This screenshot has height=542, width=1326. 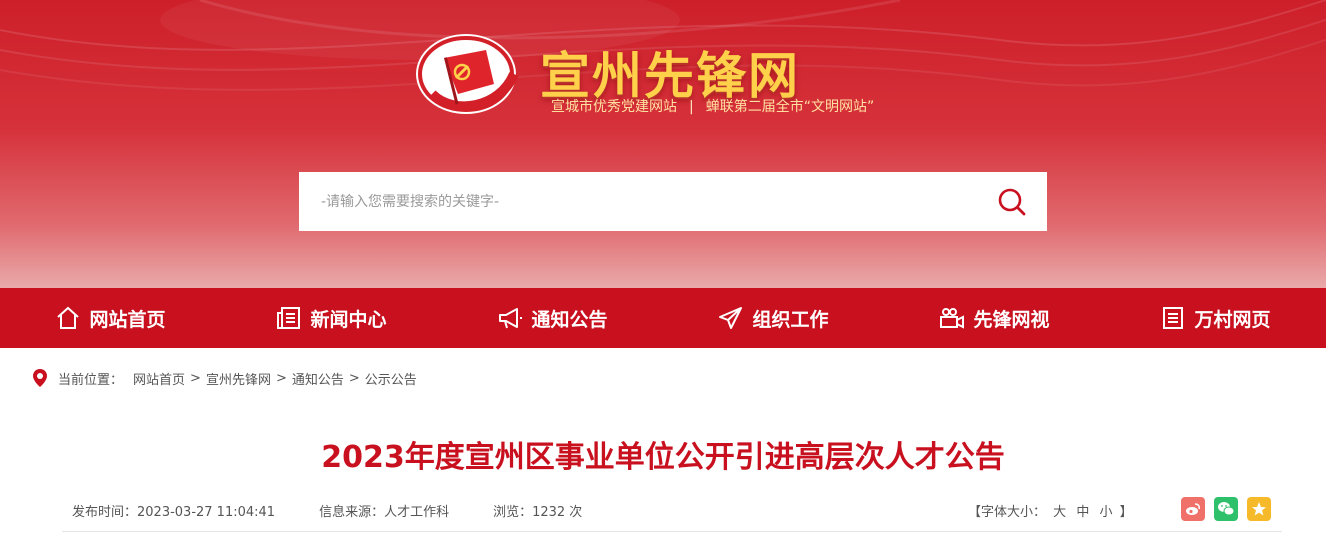 I want to click on tagline-left: 宣城市优秀党建网站, so click(x=614, y=107).